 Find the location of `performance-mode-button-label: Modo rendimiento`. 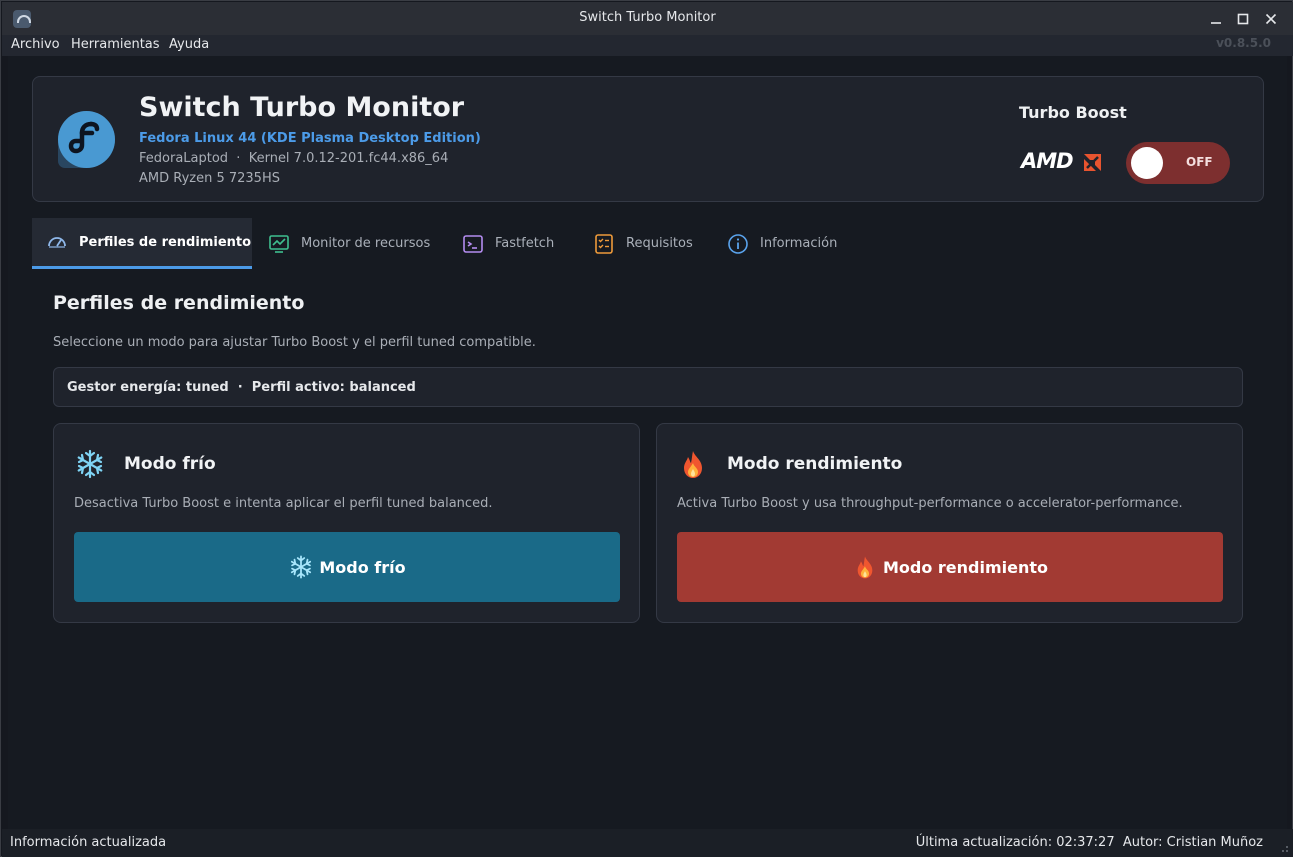

performance-mode-button-label: Modo rendimiento is located at coordinates (965, 567).